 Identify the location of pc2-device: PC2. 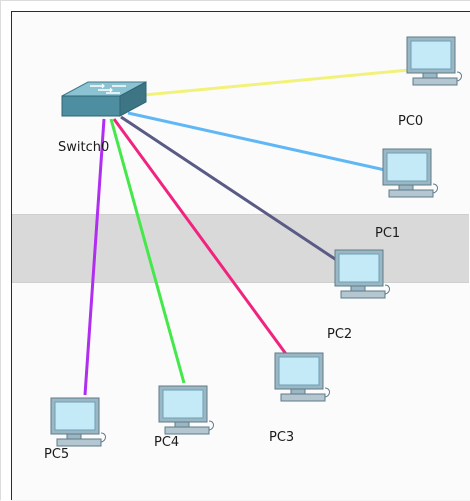
(360, 295).